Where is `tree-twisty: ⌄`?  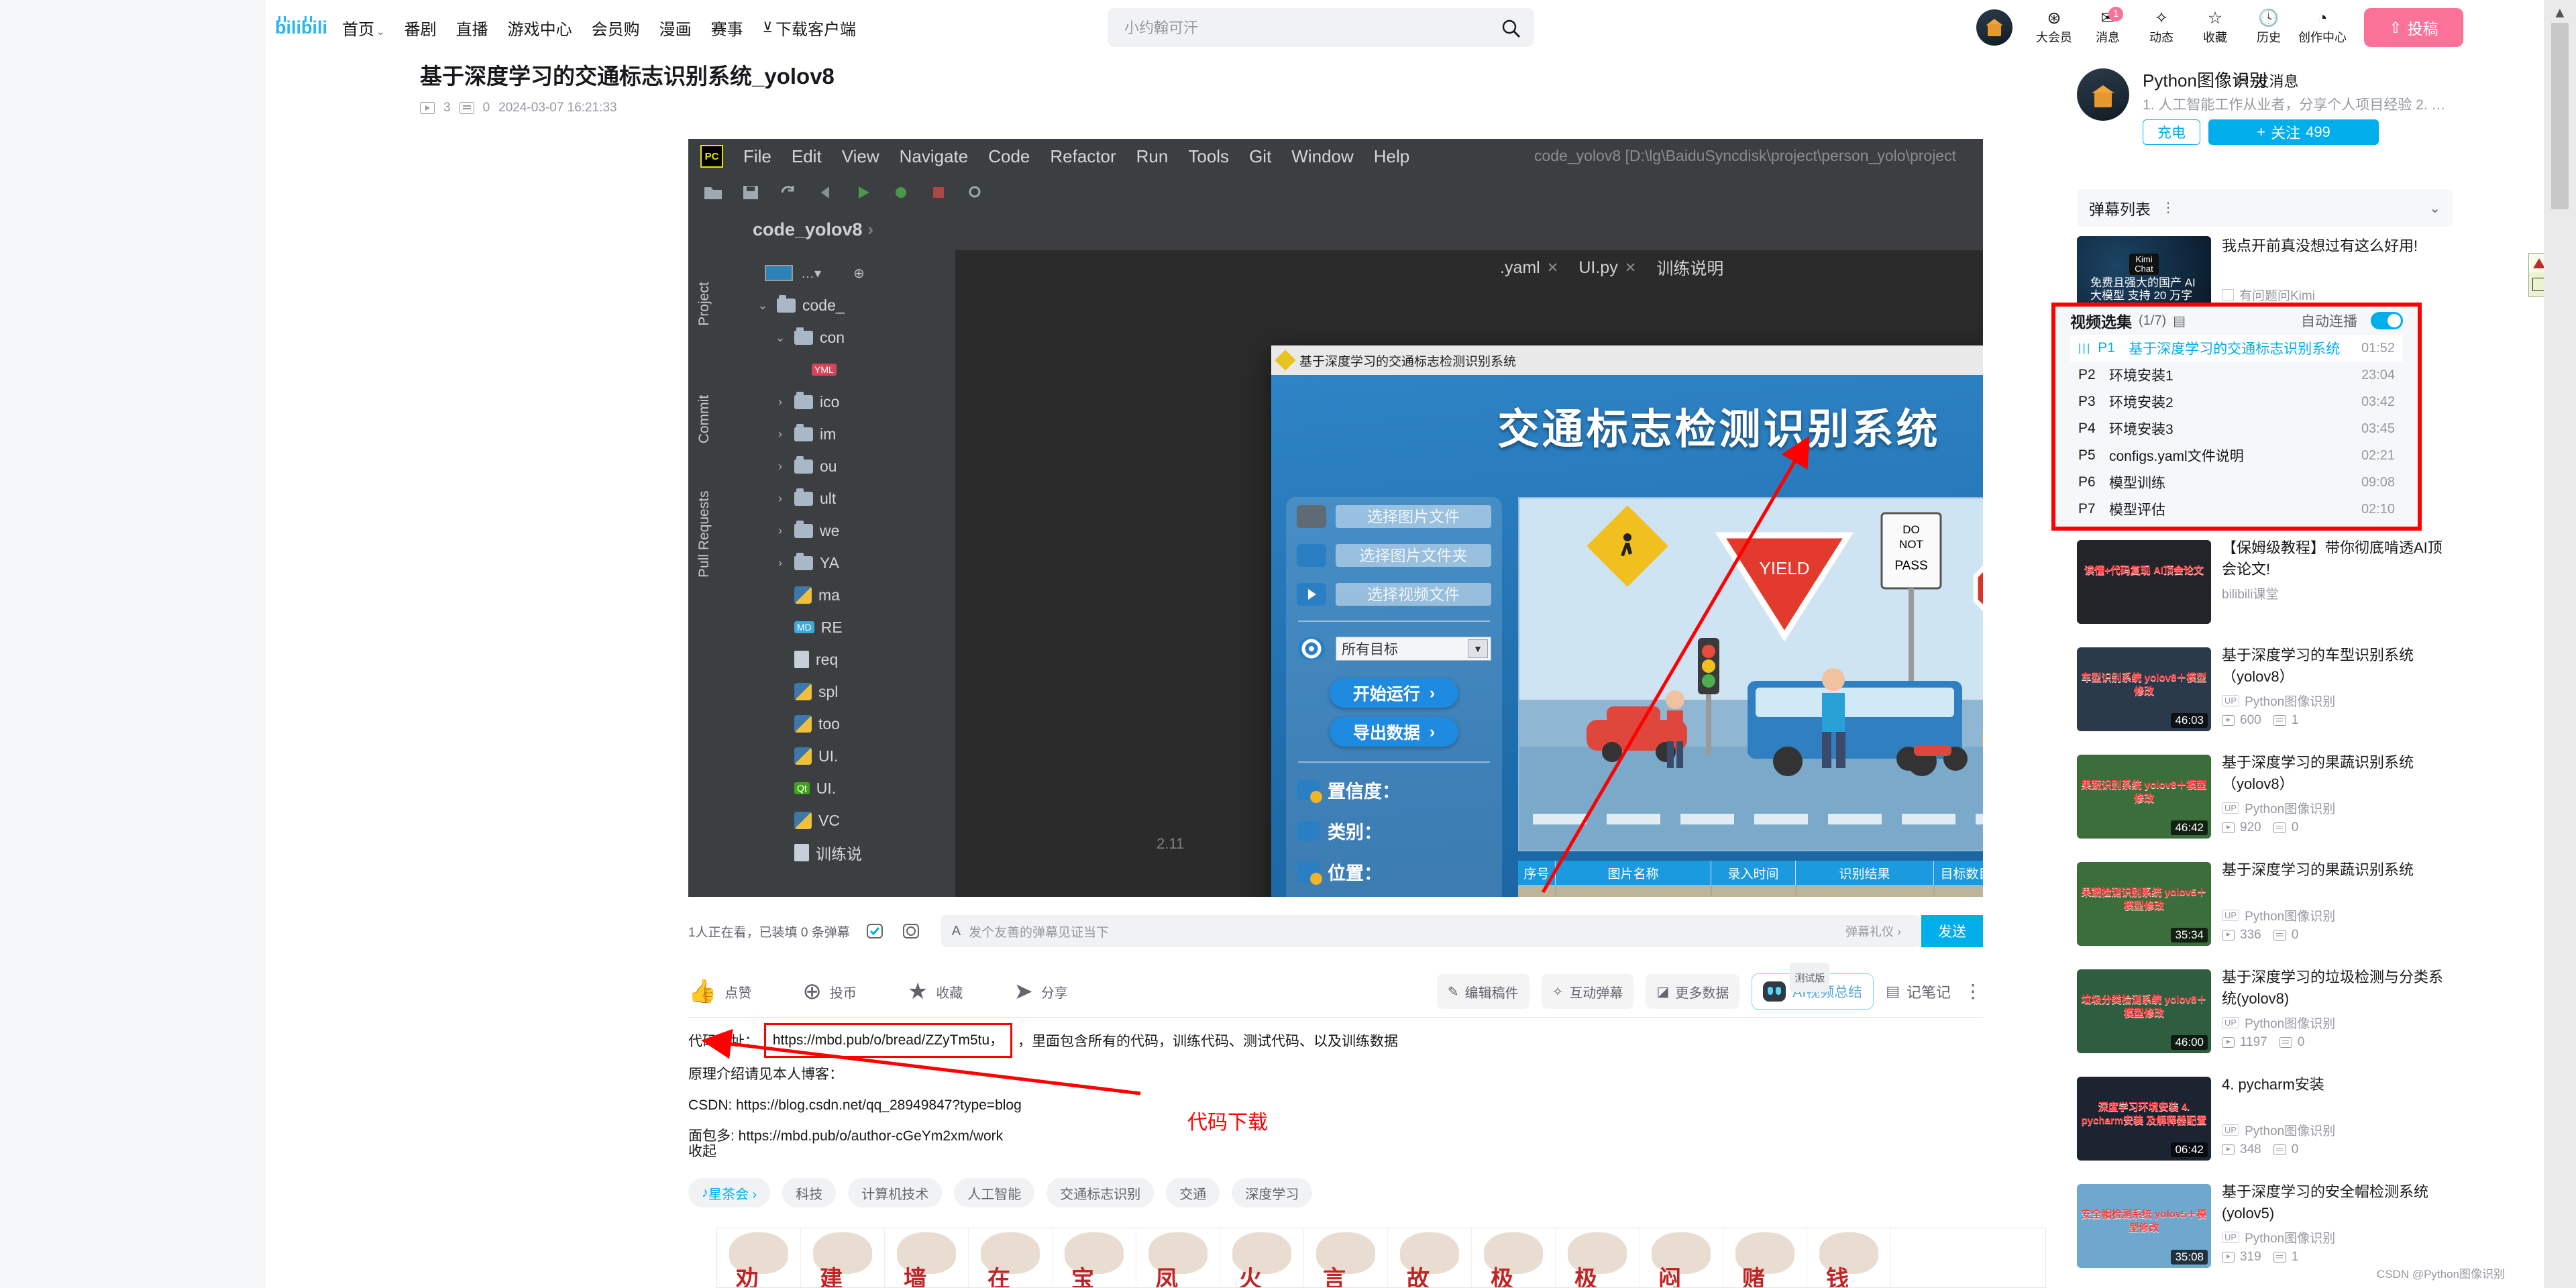 tree-twisty: ⌄ is located at coordinates (780, 338).